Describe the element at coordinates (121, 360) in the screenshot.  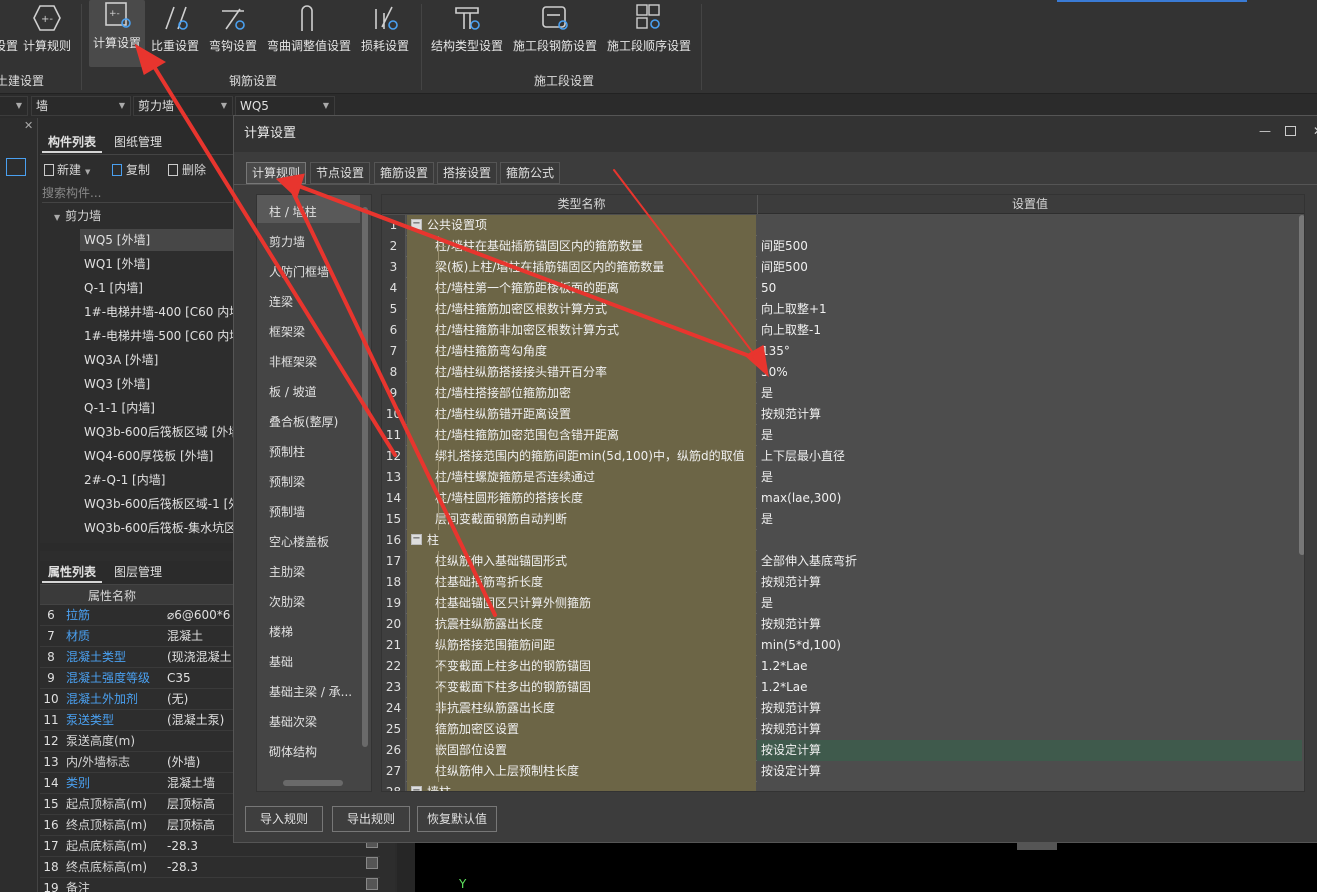
I see `list-item: WQ3A [外墙]` at that location.